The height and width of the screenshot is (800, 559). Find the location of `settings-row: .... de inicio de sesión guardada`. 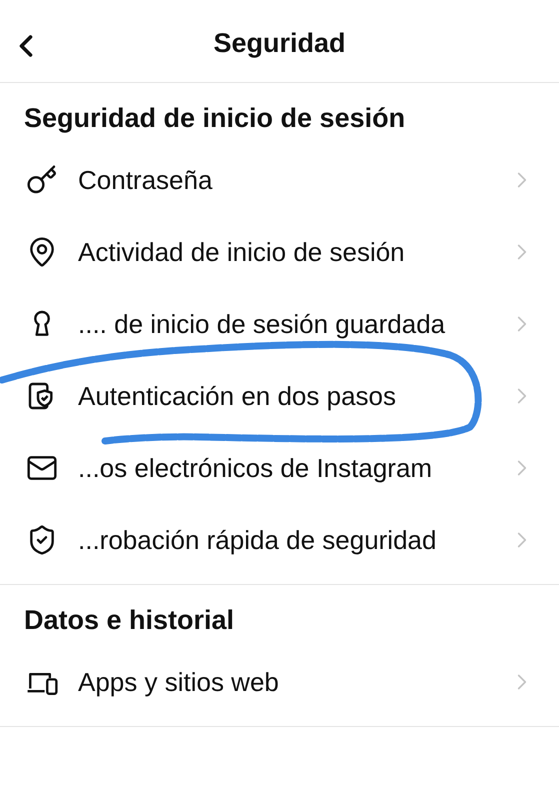

settings-row: .... de inicio de sesión guardada is located at coordinates (279, 324).